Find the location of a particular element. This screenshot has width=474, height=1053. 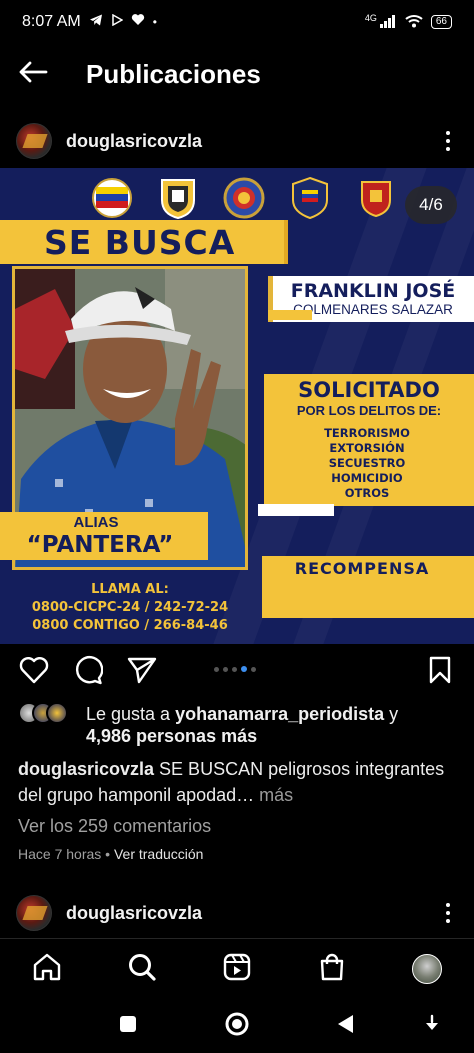

crime-item: TERRORISMO is located at coordinates (367, 433).